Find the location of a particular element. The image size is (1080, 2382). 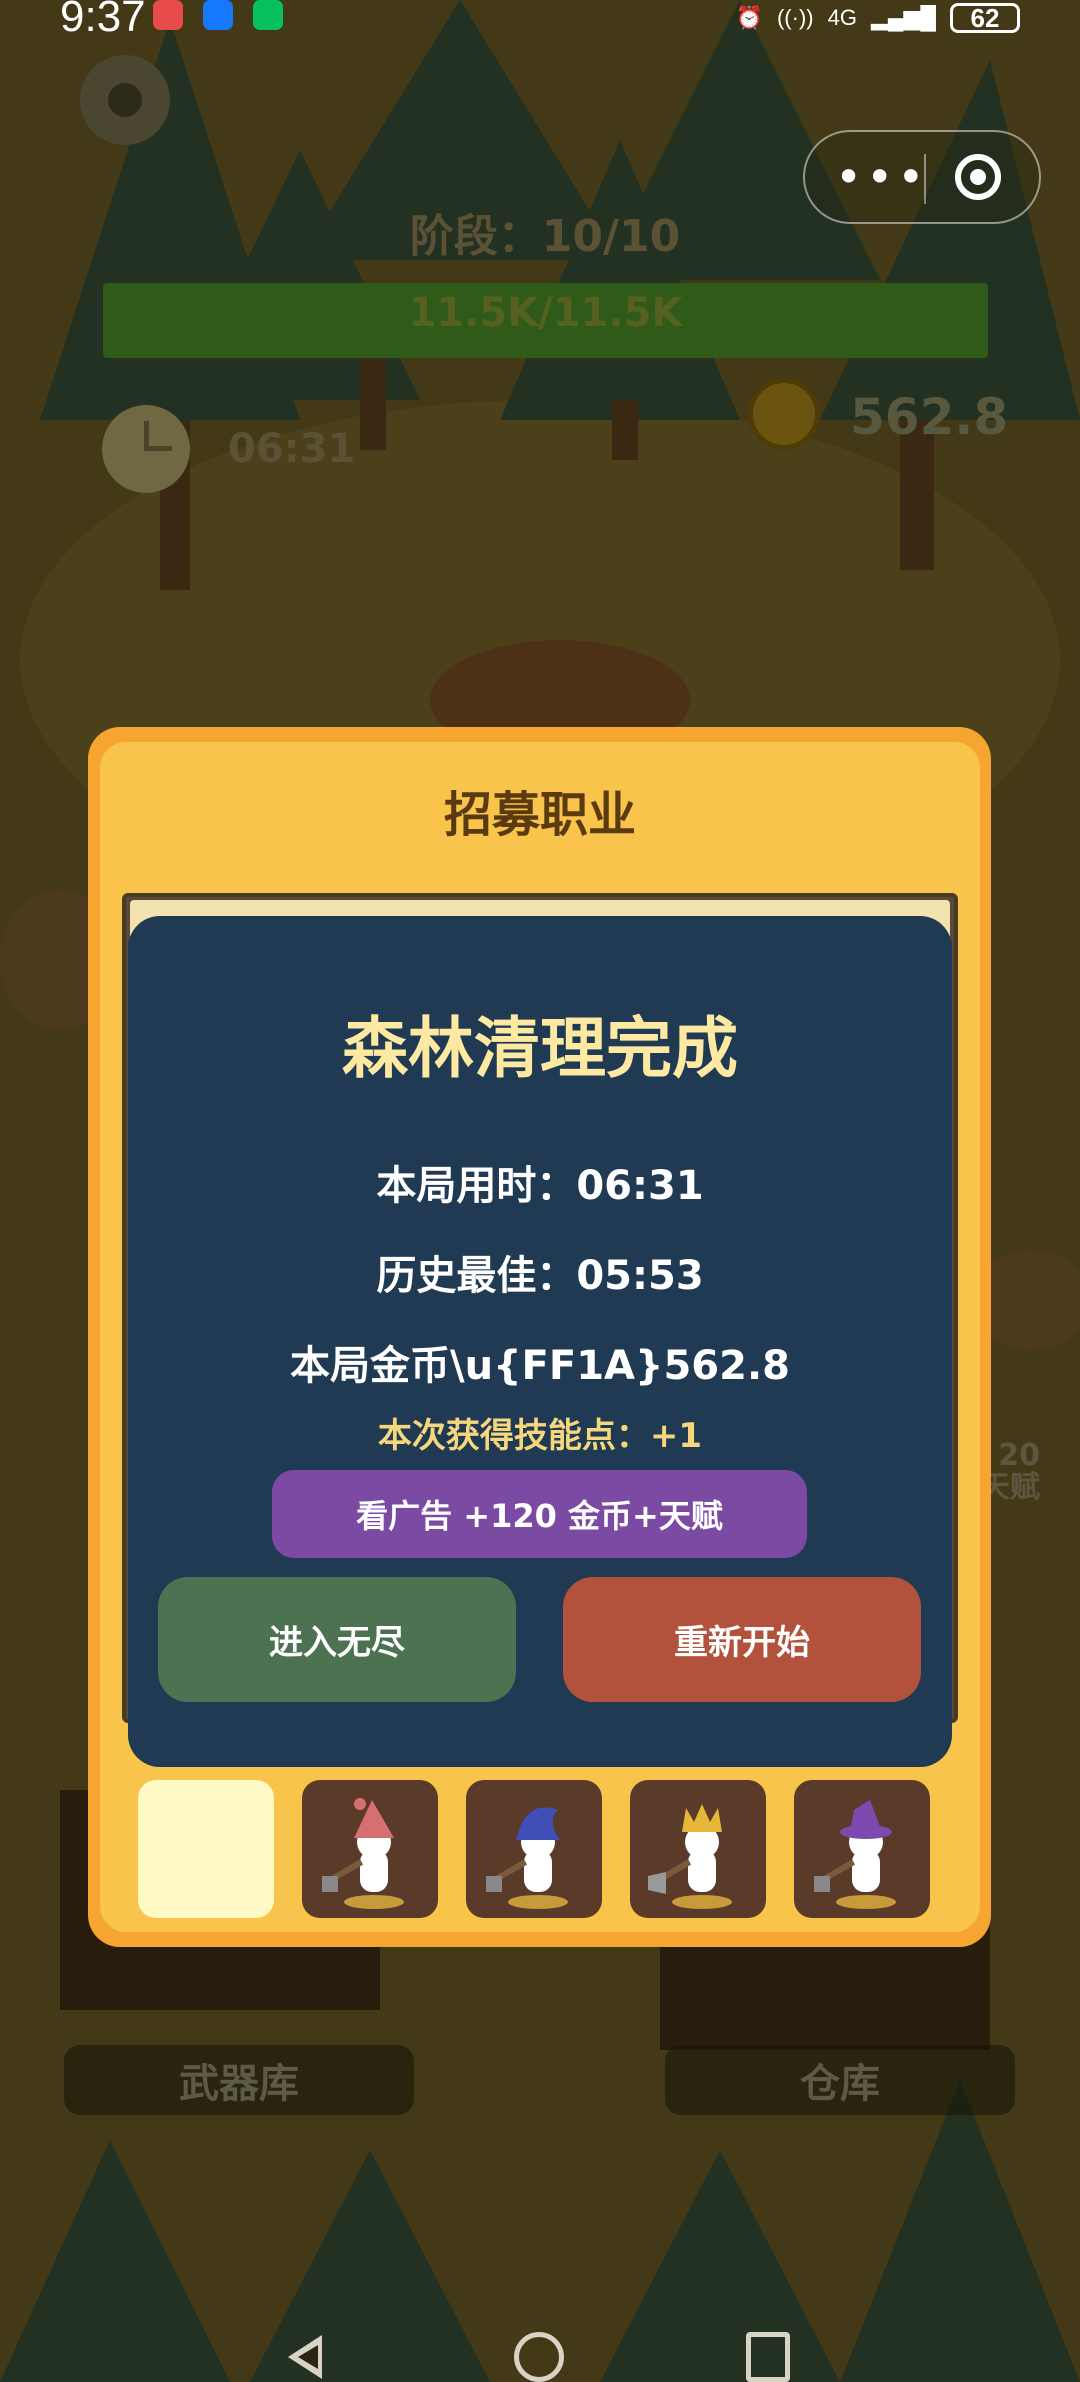

capsule-divider is located at coordinates (925, 179).